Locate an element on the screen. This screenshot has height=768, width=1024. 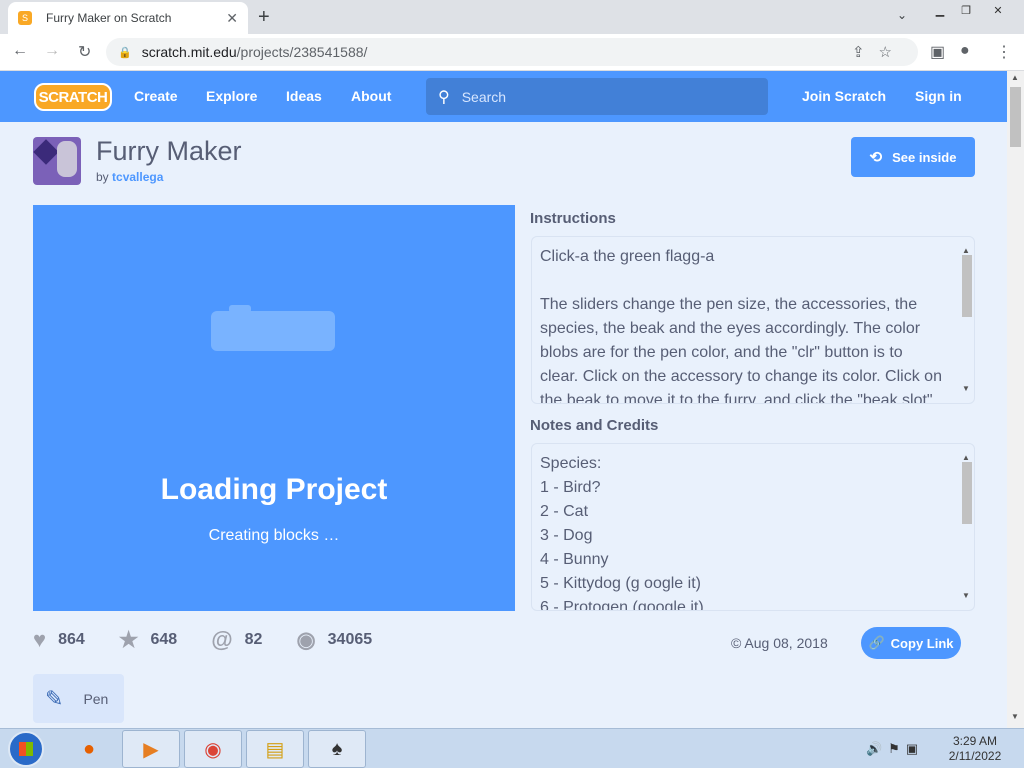
minimize-button: ▁ is located at coordinates (940, 10).